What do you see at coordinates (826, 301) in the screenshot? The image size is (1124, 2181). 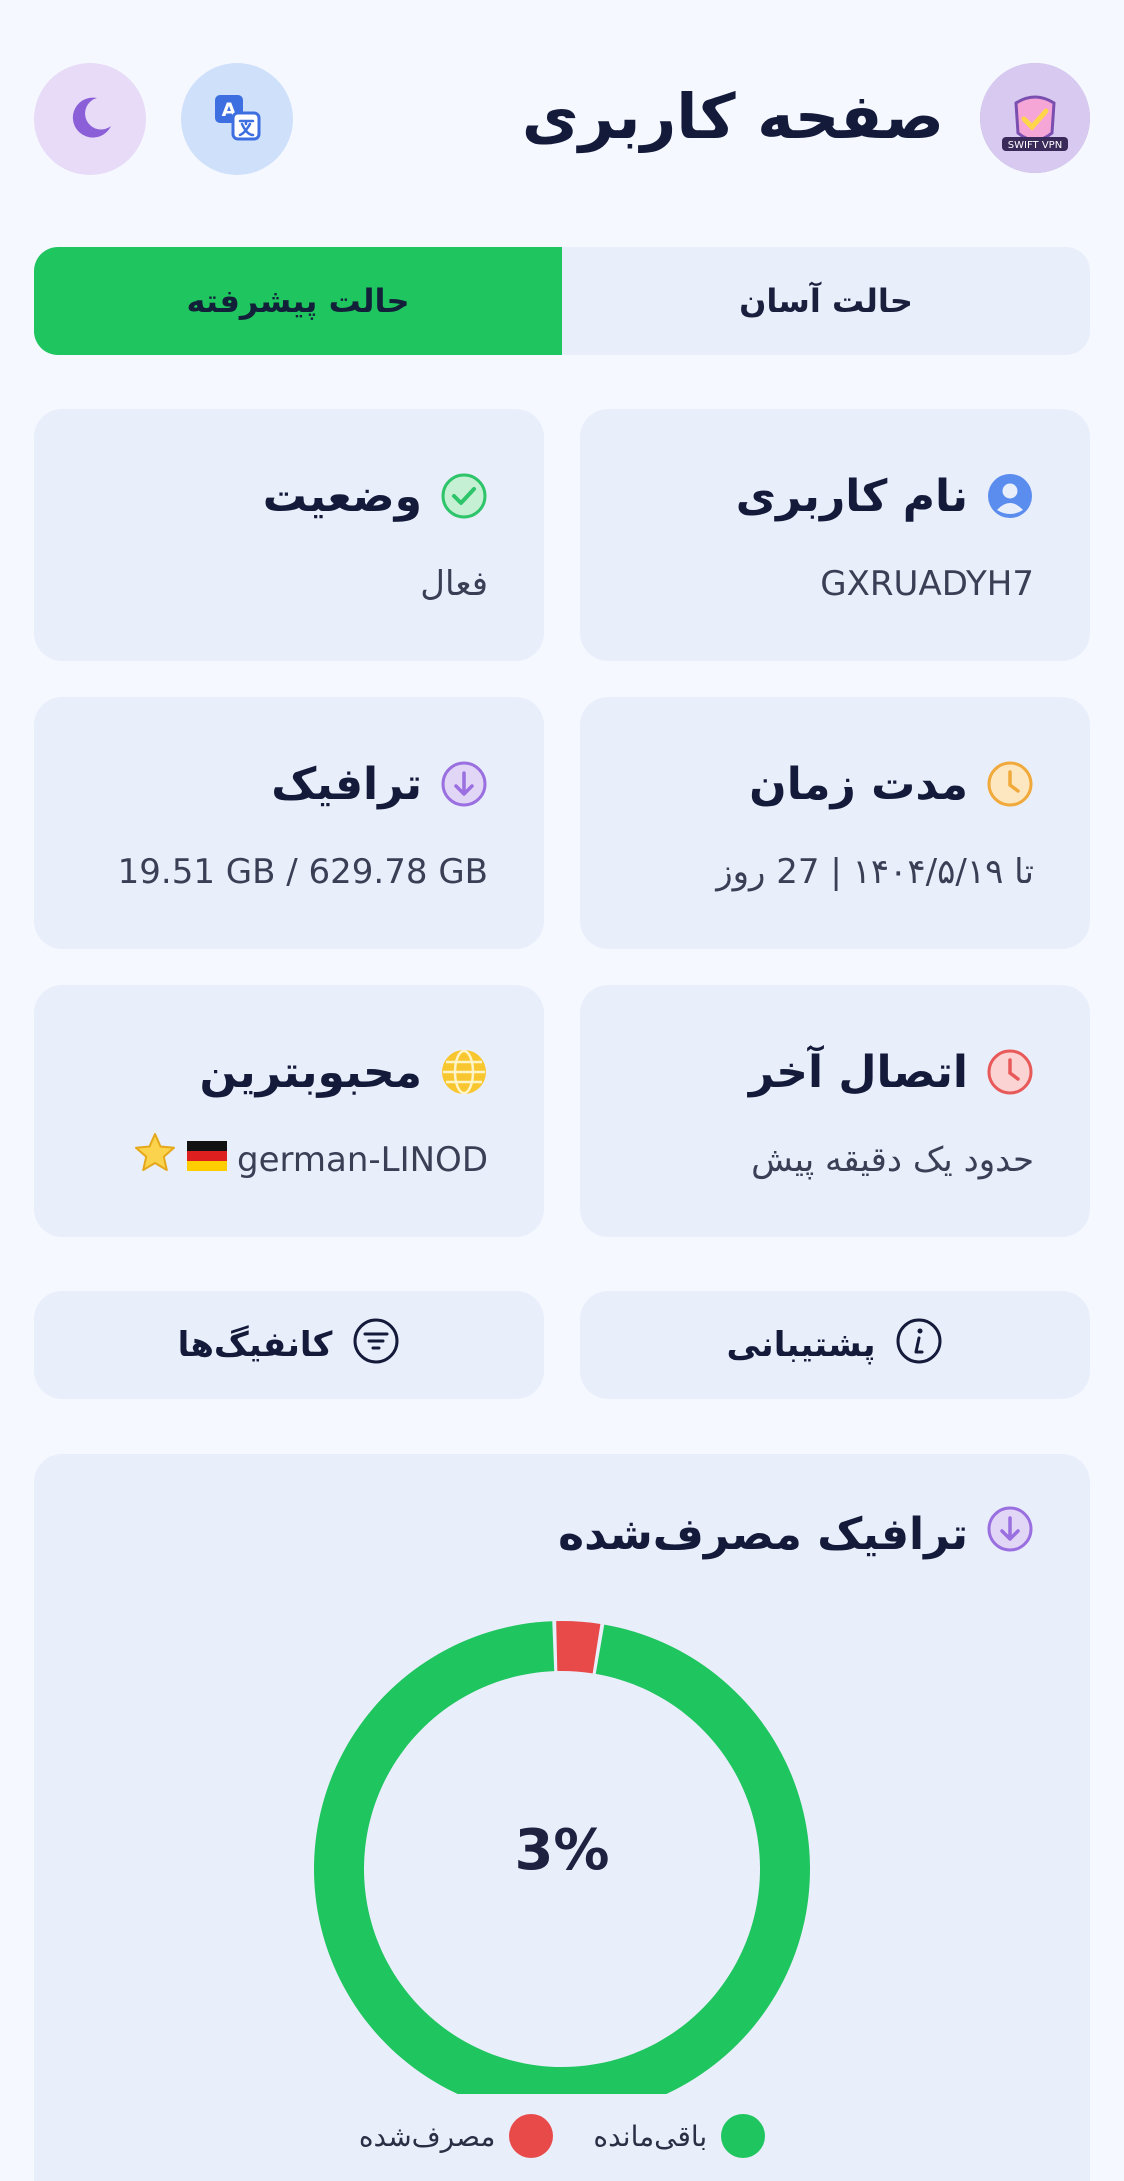 I see `tab-easy-mode: حالت آسان` at bounding box center [826, 301].